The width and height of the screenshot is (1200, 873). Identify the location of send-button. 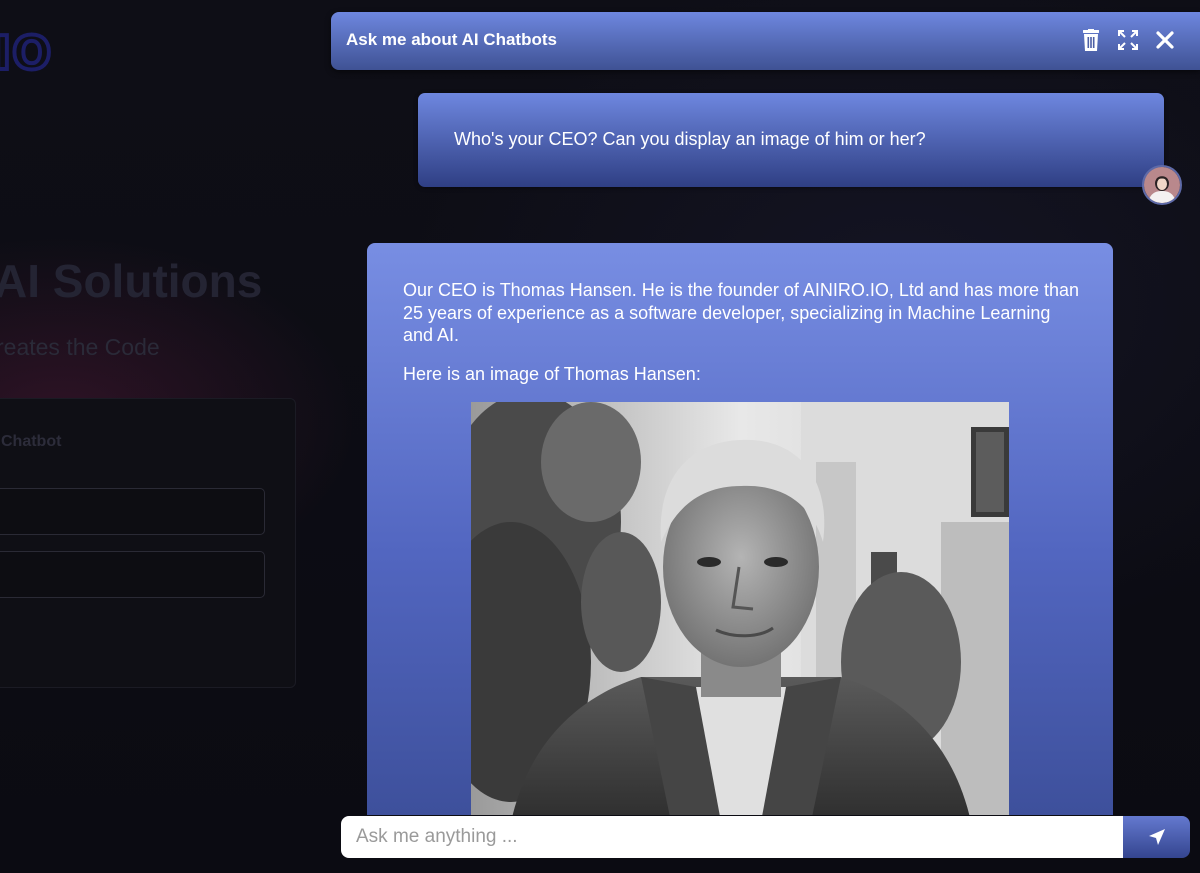
(1156, 837).